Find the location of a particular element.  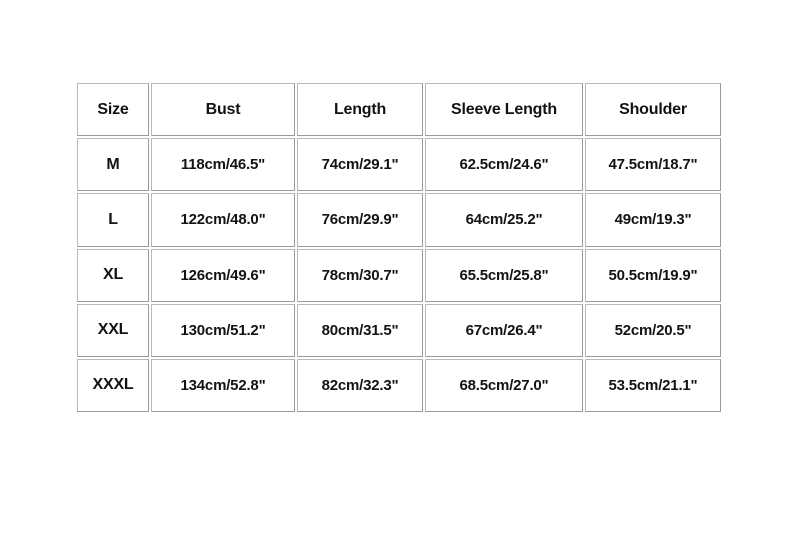

cell-shoulder: 47.5cm/18.7" is located at coordinates (653, 165).